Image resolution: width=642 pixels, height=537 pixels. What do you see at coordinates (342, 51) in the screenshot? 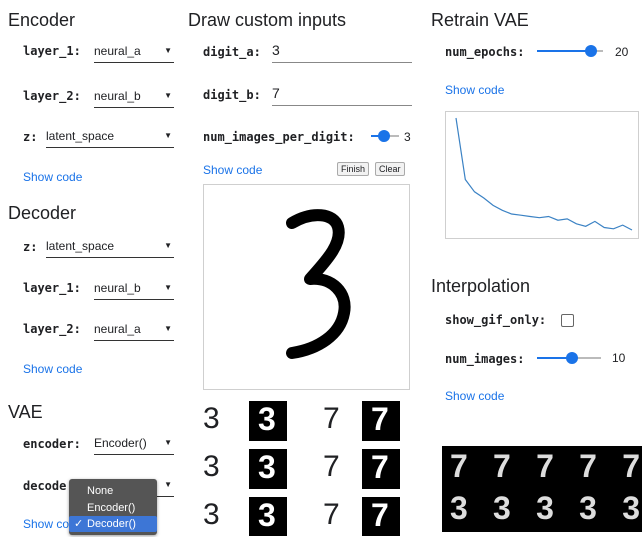
I see `digit-a-input: 3` at bounding box center [342, 51].